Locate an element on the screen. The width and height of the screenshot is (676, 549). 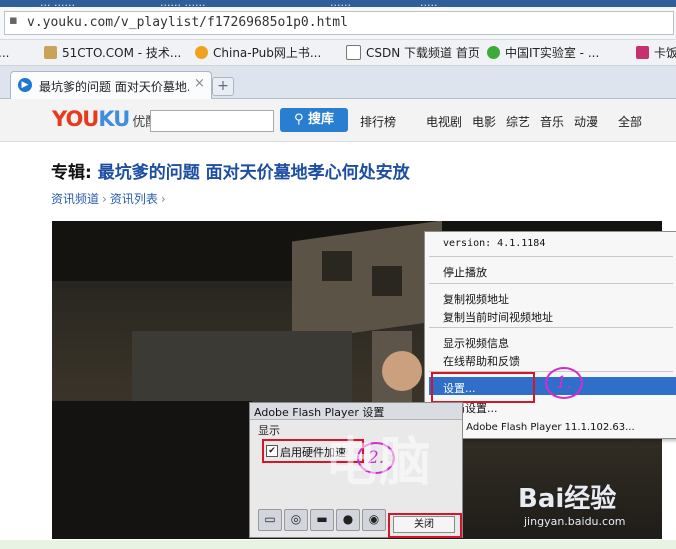
menu-version: version: 4.1.1184 is located at coordinates (494, 243).